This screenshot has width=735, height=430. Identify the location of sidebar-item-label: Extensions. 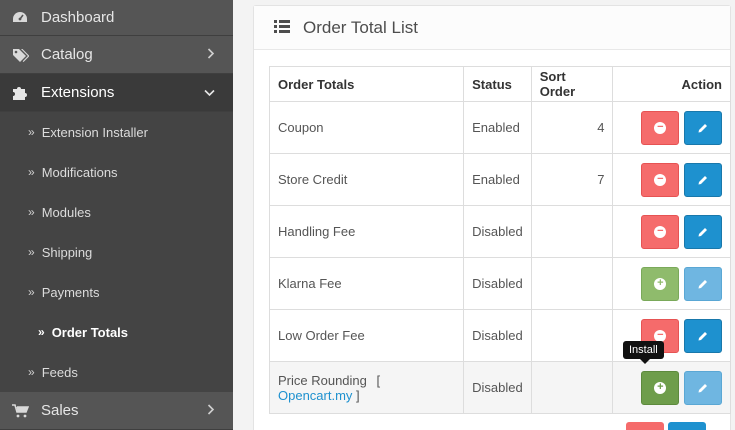
(78, 92).